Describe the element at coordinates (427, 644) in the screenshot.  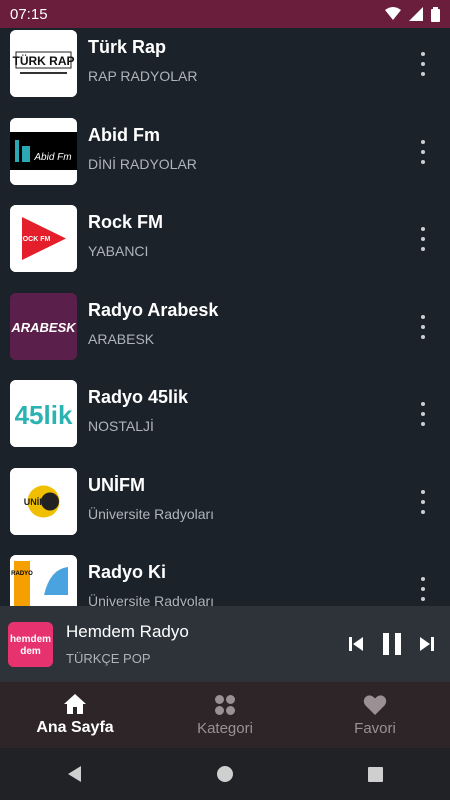
I see `skip-next-icon` at that location.